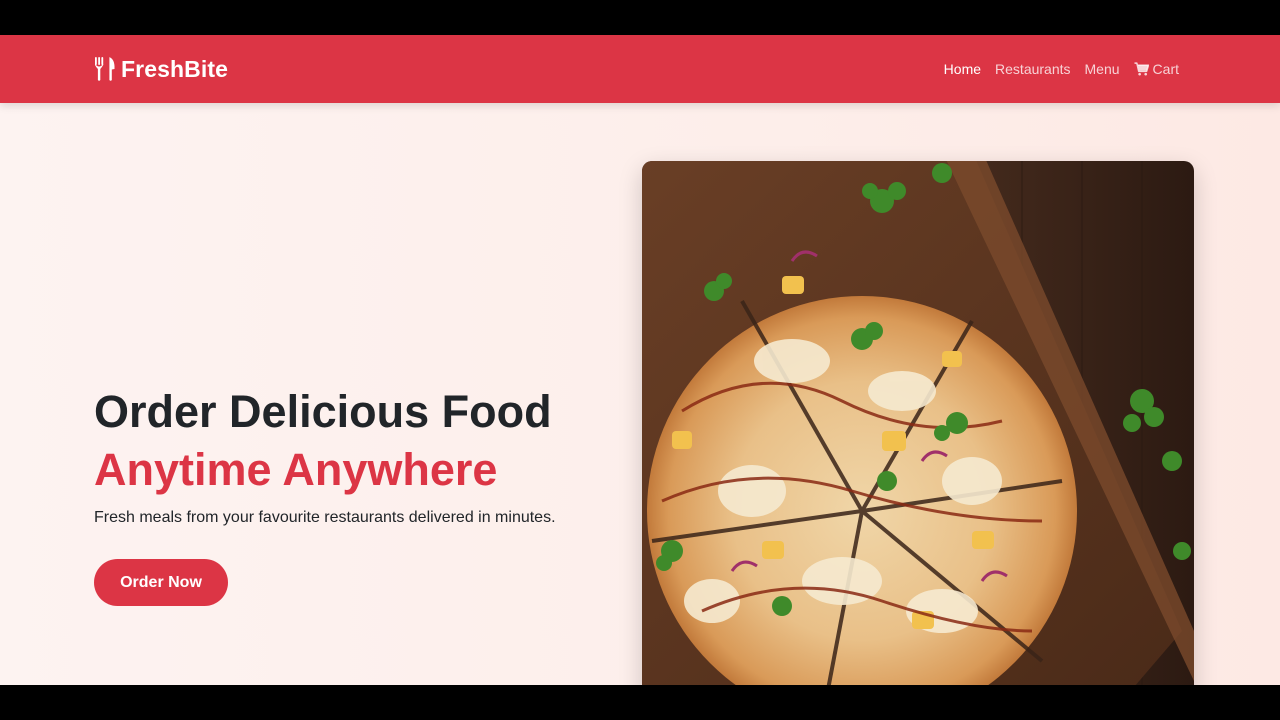  Describe the element at coordinates (105, 69) in the screenshot. I see `utensils-icon` at that location.